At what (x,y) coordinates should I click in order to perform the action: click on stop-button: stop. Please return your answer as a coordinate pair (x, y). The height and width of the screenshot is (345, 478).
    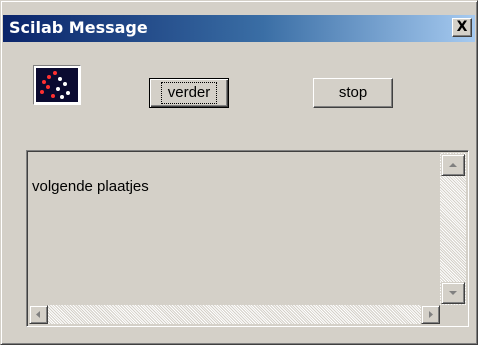
    Looking at the image, I should click on (353, 93).